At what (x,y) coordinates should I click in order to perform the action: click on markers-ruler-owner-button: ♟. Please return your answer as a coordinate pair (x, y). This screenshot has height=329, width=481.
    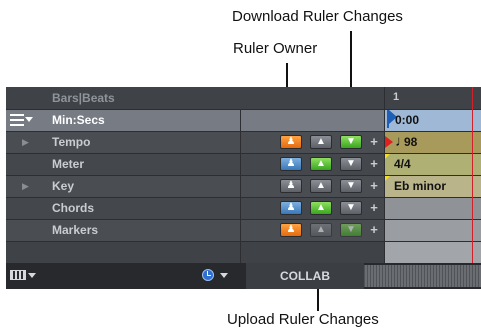
    Looking at the image, I should click on (291, 230).